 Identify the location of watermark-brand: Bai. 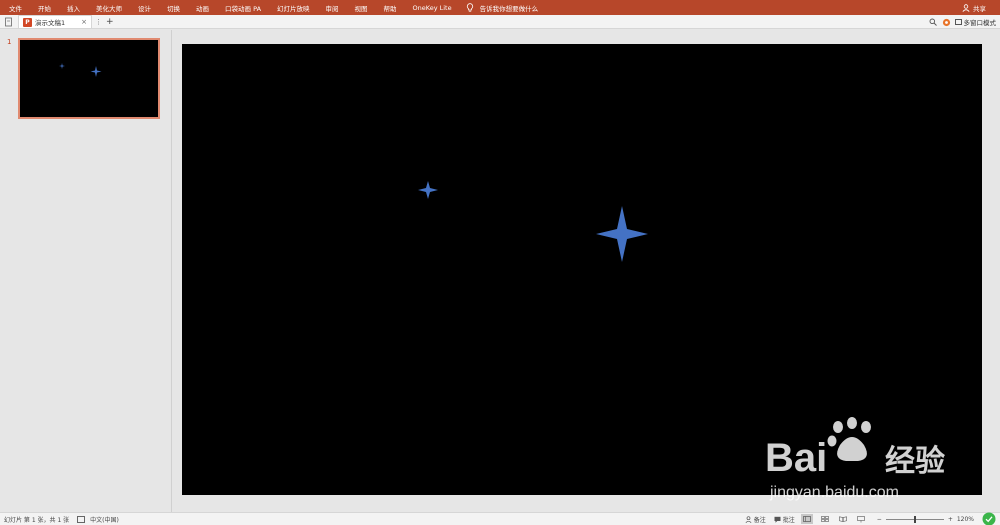
(796, 458).